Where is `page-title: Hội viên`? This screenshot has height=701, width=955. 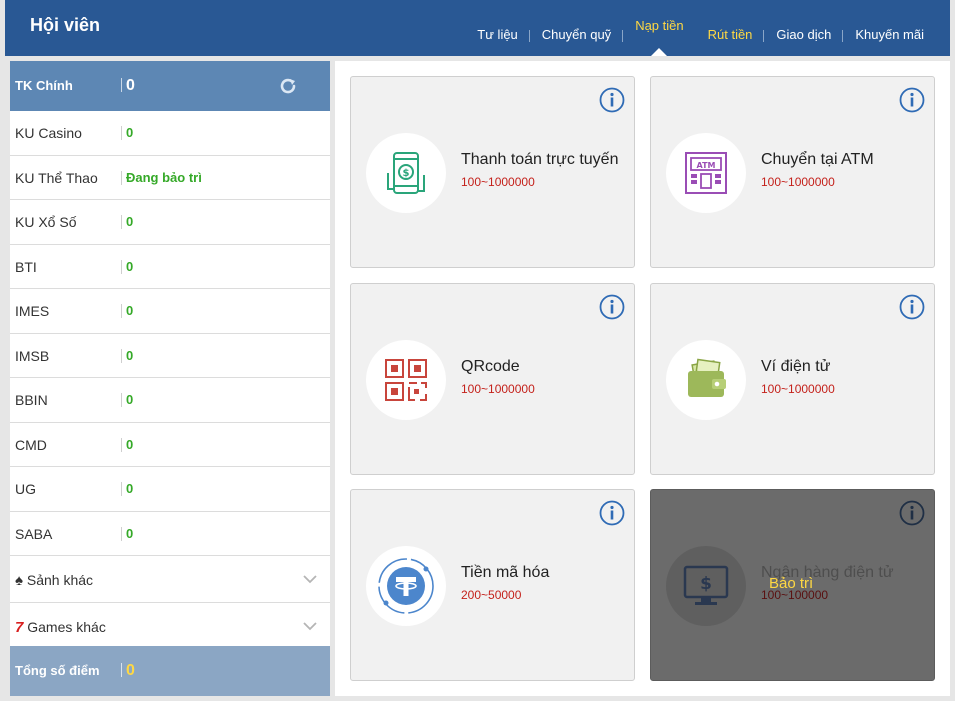 page-title: Hội viên is located at coordinates (65, 25).